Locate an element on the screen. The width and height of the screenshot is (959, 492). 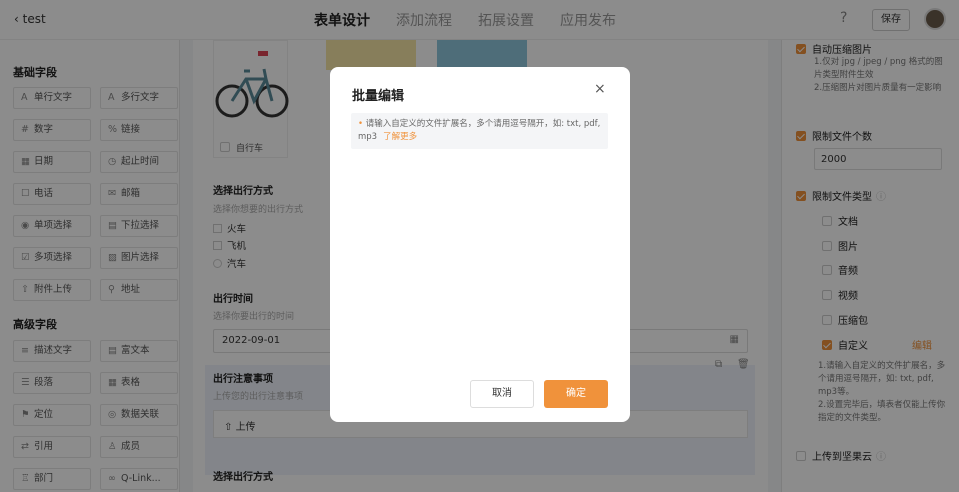
confirm-button: 确定 is located at coordinates (576, 394).